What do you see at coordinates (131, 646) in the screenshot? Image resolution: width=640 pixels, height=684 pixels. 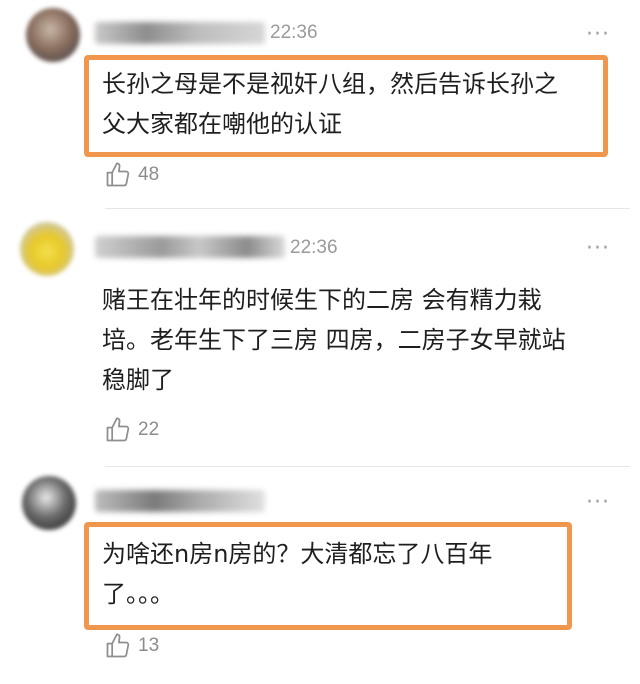 I see `like-button: 13` at bounding box center [131, 646].